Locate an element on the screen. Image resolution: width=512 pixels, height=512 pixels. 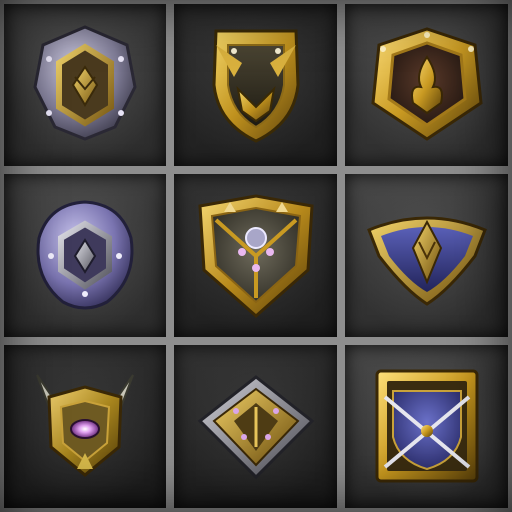
horned-gold-shield-icon is located at coordinates (85, 425).